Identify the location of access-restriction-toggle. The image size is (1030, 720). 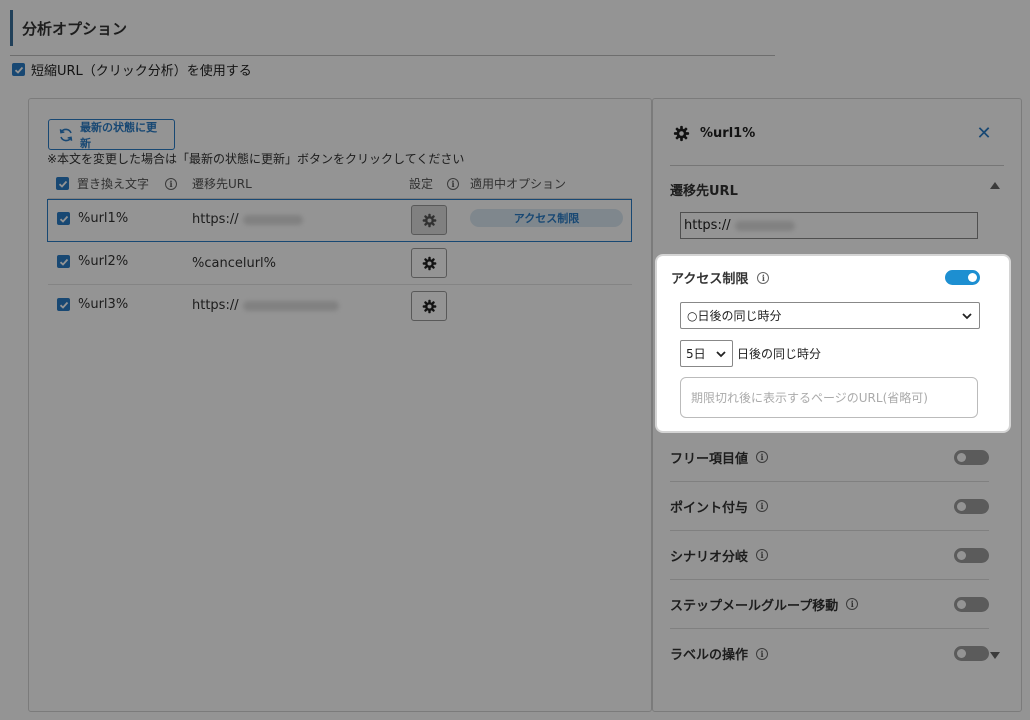
(962, 277).